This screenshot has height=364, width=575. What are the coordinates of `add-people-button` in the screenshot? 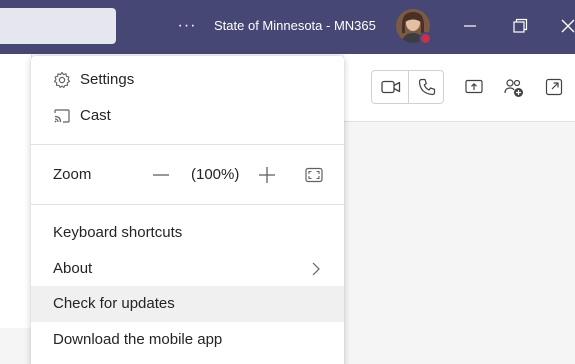 It's located at (514, 88).